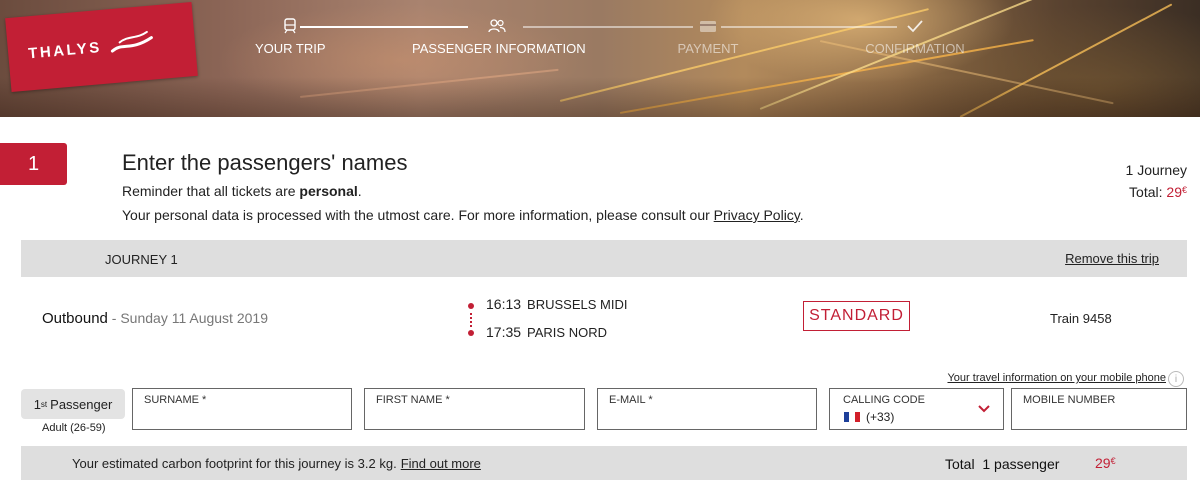 This screenshot has height=488, width=1200. What do you see at coordinates (290, 48) in the screenshot?
I see `step-label: YOUR TRIP` at bounding box center [290, 48].